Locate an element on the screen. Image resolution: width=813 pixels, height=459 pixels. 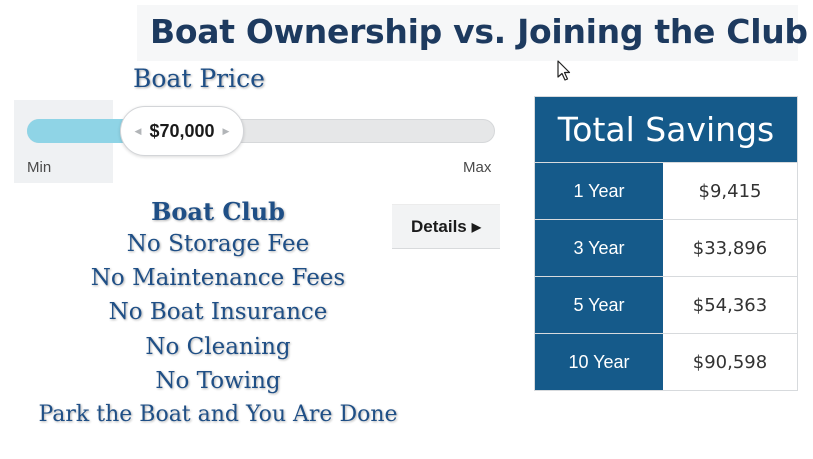
details-label: Details is located at coordinates (439, 226).